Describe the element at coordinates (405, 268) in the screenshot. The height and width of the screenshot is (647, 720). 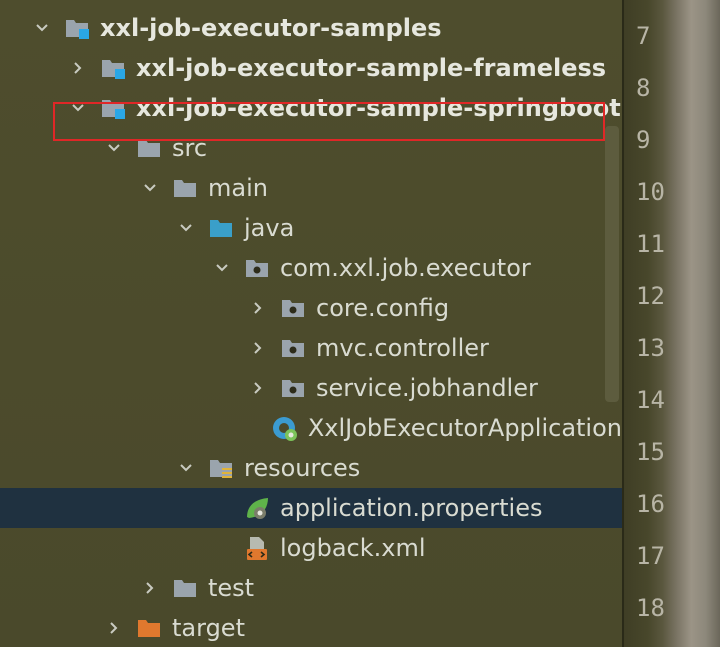
I see `tree-item-label: com.xxl.job.executor` at that location.